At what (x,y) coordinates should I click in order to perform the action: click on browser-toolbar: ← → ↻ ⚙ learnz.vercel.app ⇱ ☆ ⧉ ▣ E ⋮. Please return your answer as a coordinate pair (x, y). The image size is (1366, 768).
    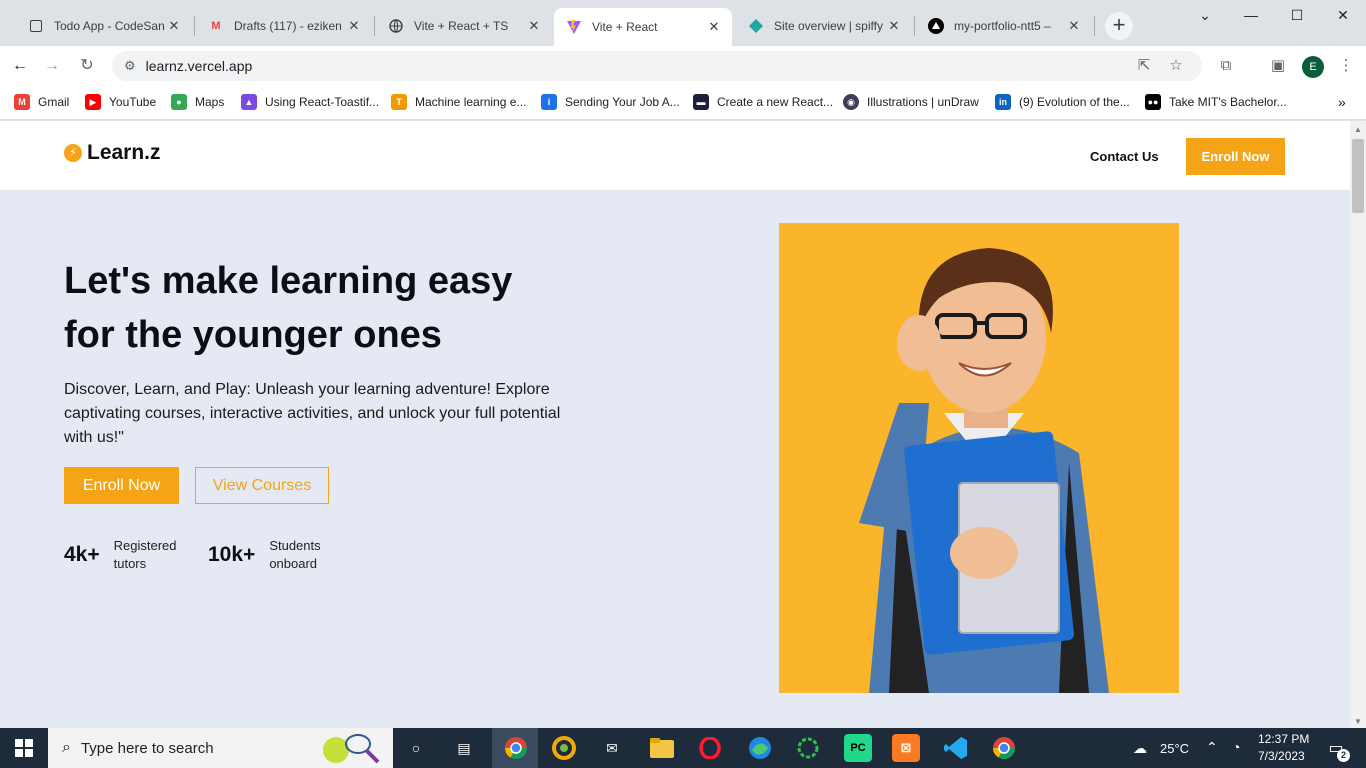
    Looking at the image, I should click on (683, 66).